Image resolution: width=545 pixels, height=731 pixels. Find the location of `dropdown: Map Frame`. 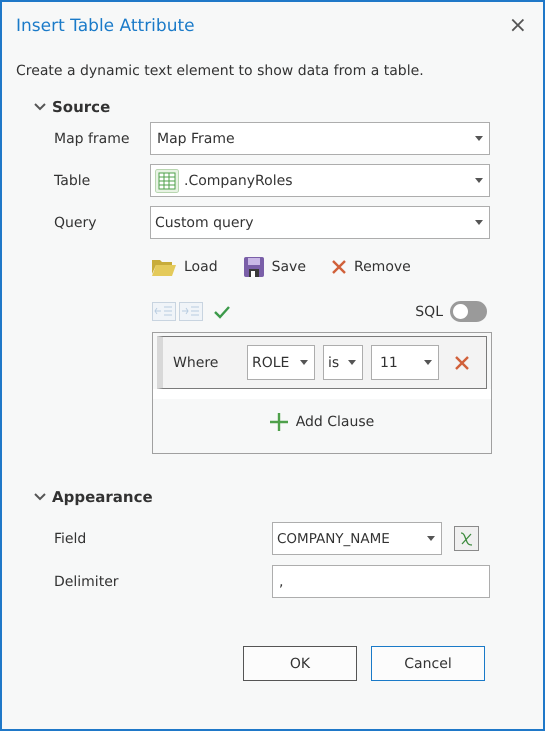

dropdown: Map Frame is located at coordinates (320, 138).